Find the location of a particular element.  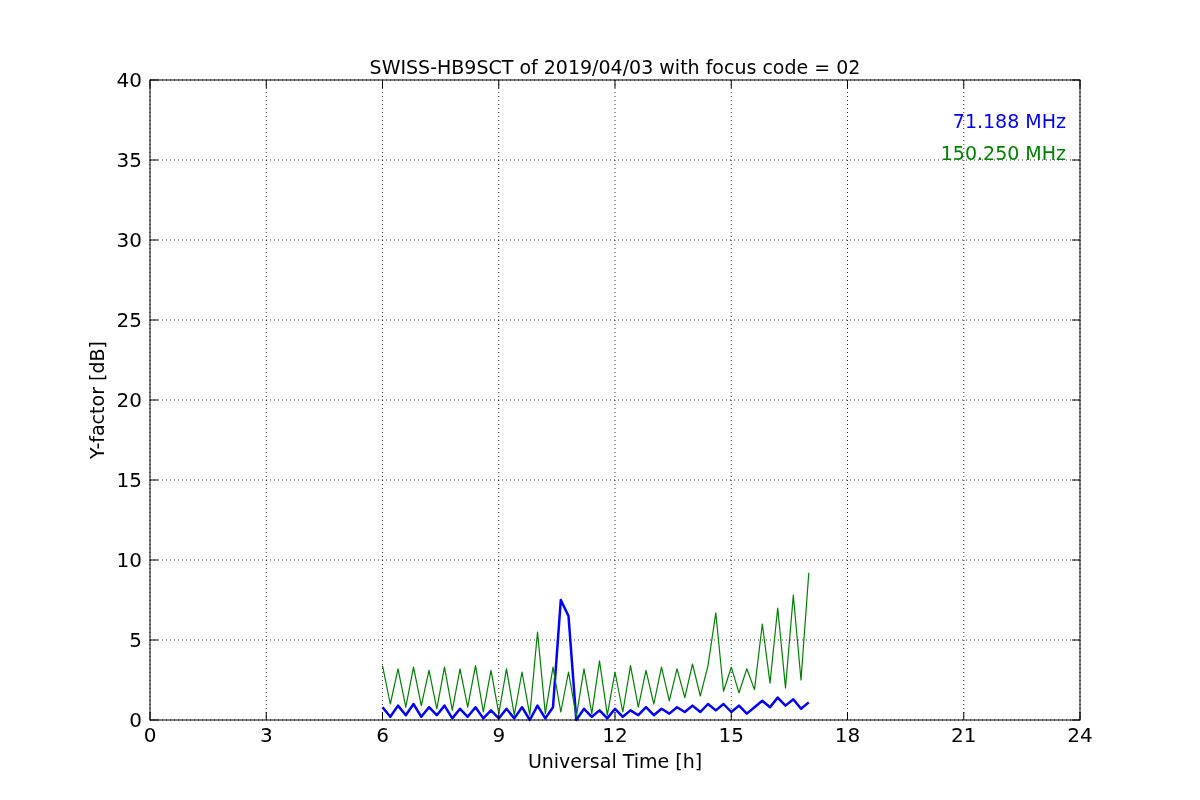

y-tick-label: 0 is located at coordinates (135, 720).